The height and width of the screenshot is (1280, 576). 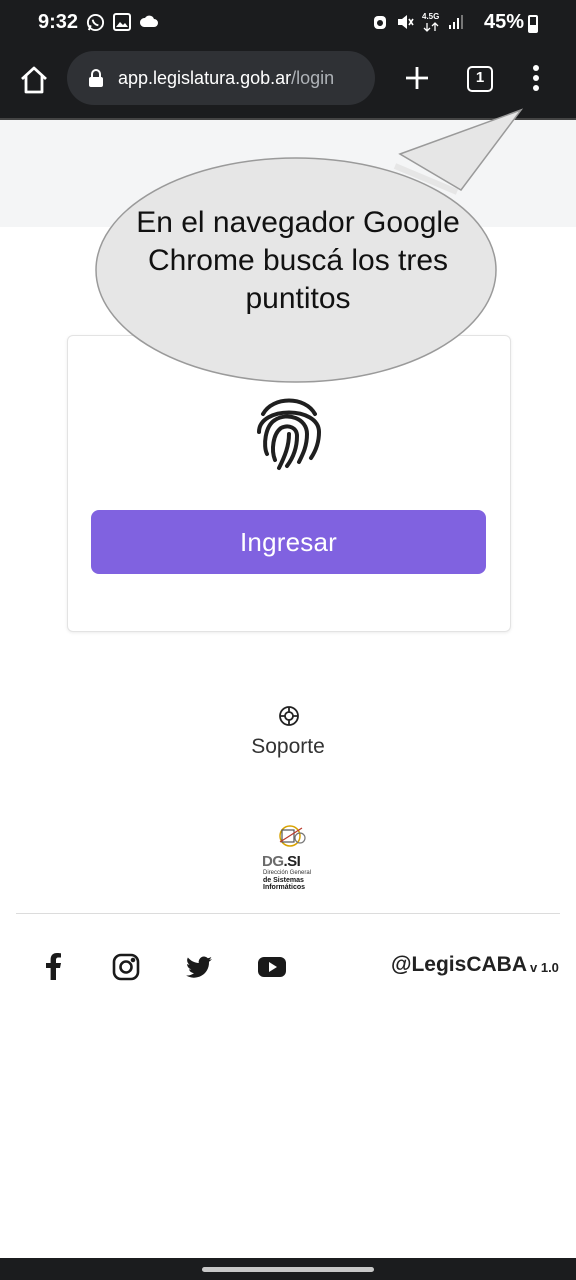 What do you see at coordinates (288, 913) in the screenshot?
I see `footer-divider` at bounding box center [288, 913].